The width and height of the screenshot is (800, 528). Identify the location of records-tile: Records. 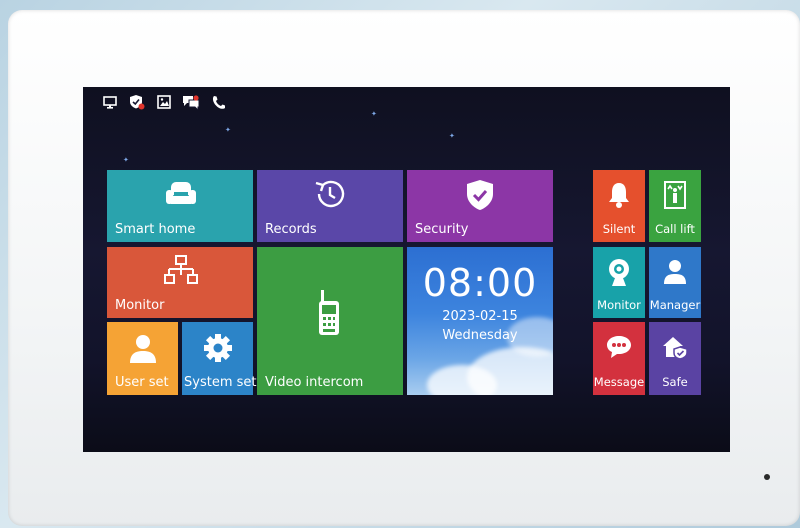
(330, 206).